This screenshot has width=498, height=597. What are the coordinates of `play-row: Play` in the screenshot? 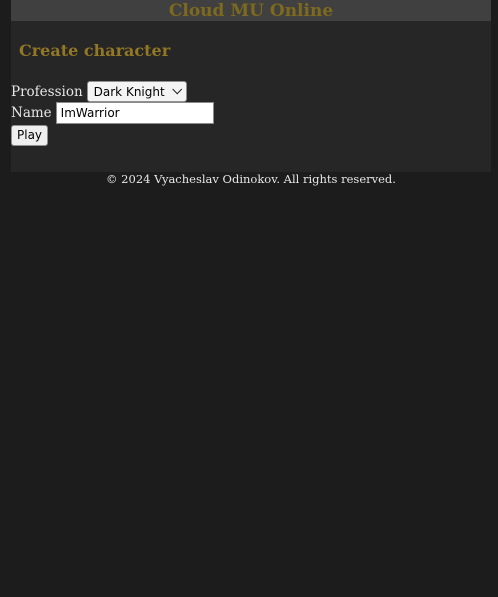 It's located at (30, 135).